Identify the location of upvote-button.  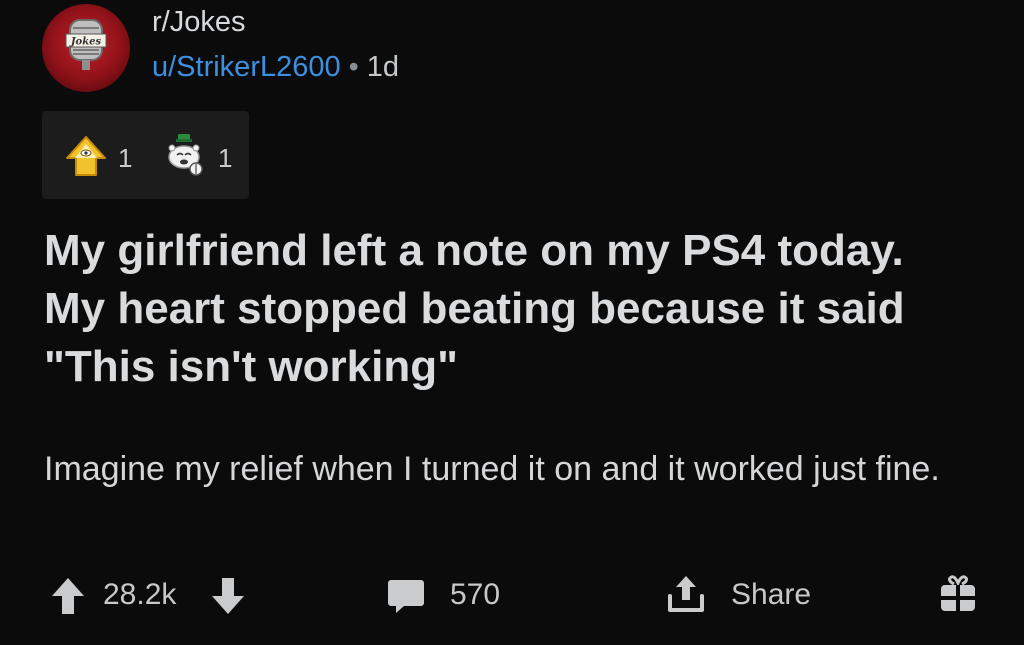
(70, 594).